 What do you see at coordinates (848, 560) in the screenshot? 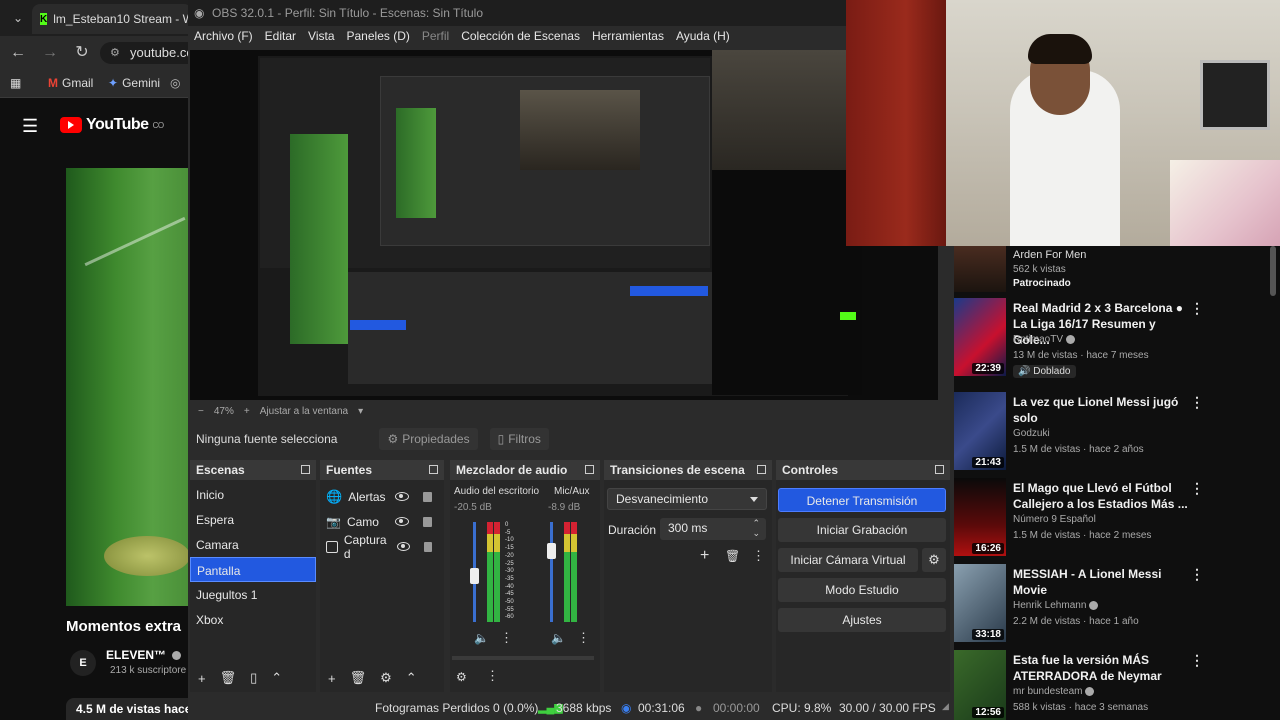
I see `start-virtual-camera-button: Iniciar Cámara Virtual` at bounding box center [848, 560].